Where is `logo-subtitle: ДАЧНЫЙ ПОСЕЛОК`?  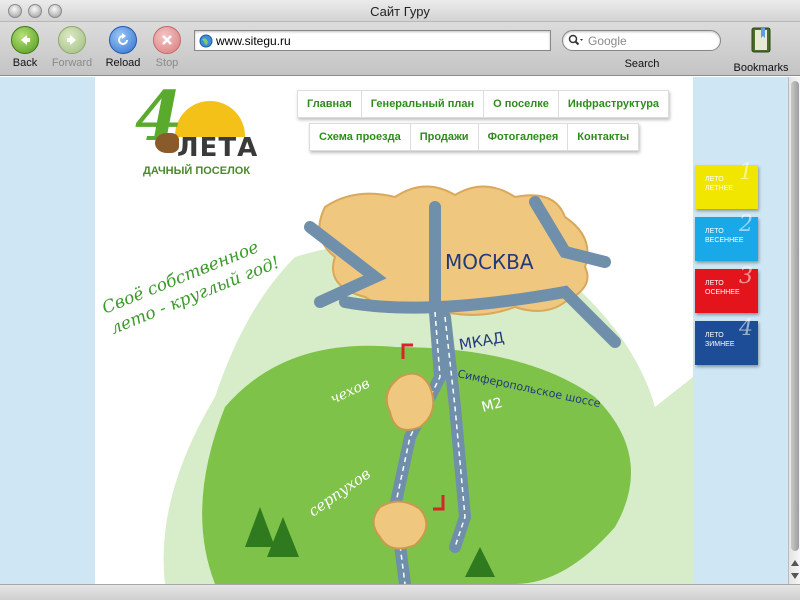
logo-subtitle: ДАЧНЫЙ ПОСЕЛОК is located at coordinates (197, 171).